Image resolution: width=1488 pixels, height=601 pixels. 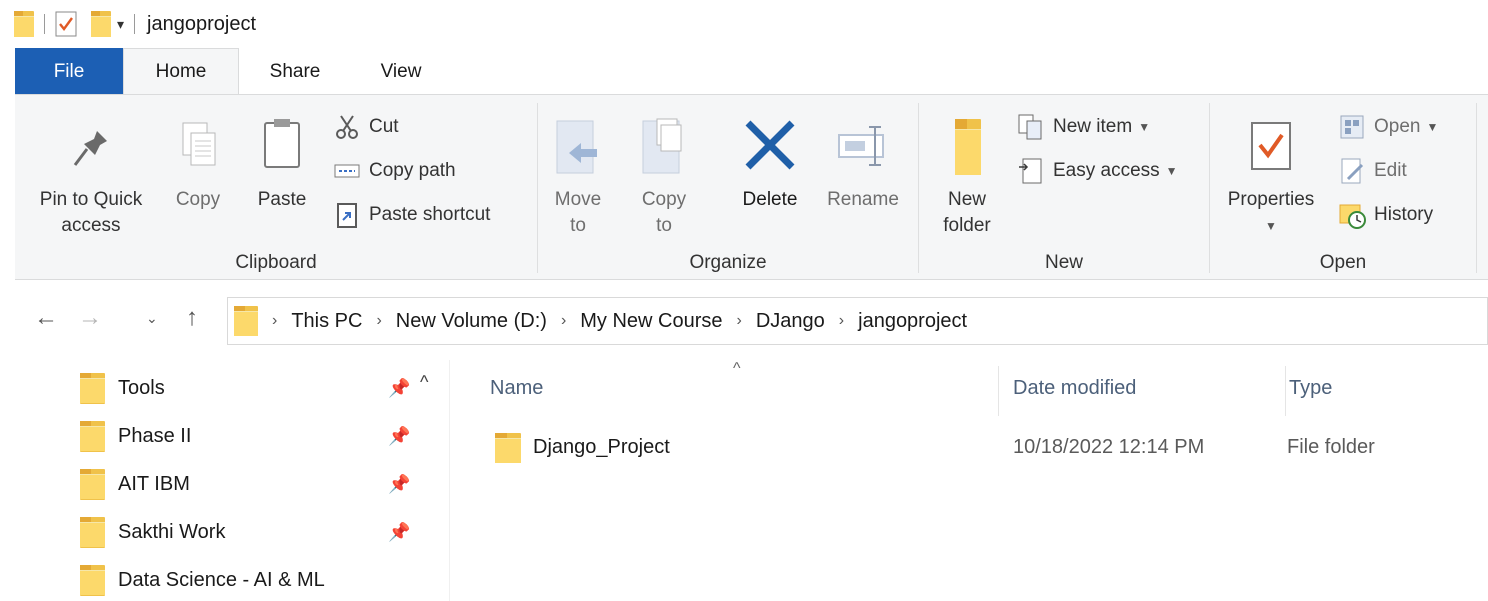 I want to click on copy-path-icon, so click(x=347, y=171).